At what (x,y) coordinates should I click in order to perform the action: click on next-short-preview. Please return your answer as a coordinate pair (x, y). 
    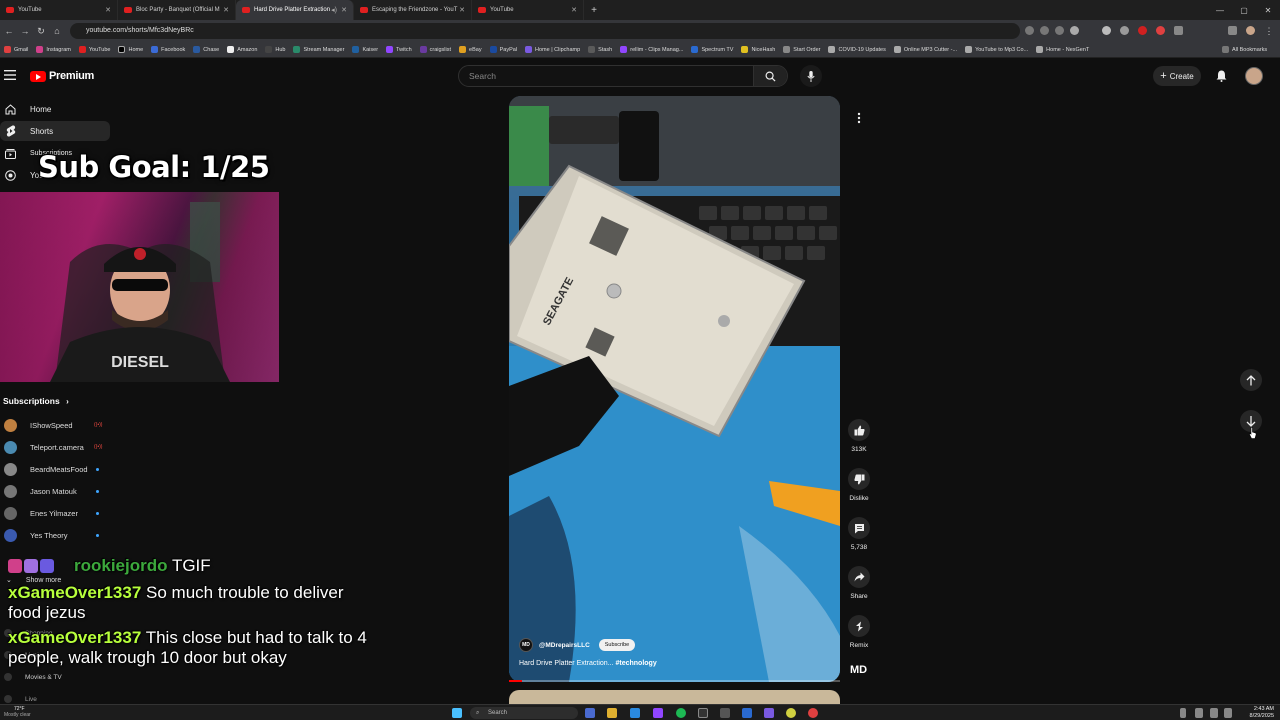
    Looking at the image, I should click on (674, 697).